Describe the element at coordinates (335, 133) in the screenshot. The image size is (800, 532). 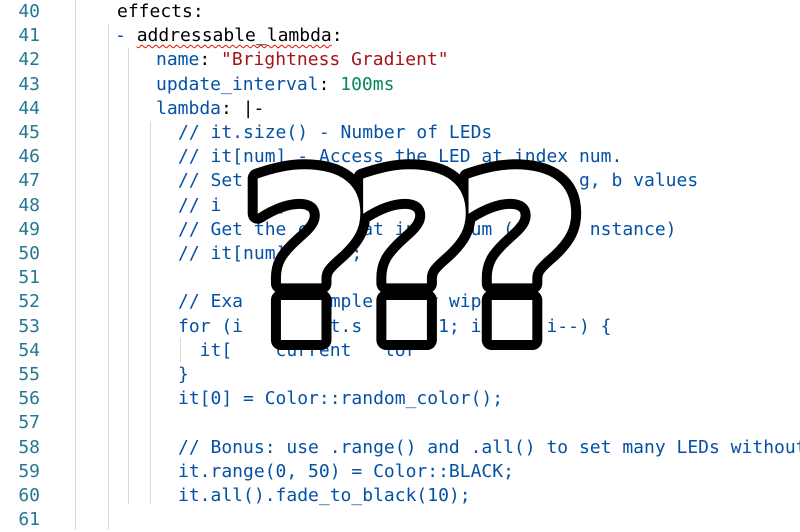
I see `code-line-45: // it.size() - Number of LEDs` at that location.